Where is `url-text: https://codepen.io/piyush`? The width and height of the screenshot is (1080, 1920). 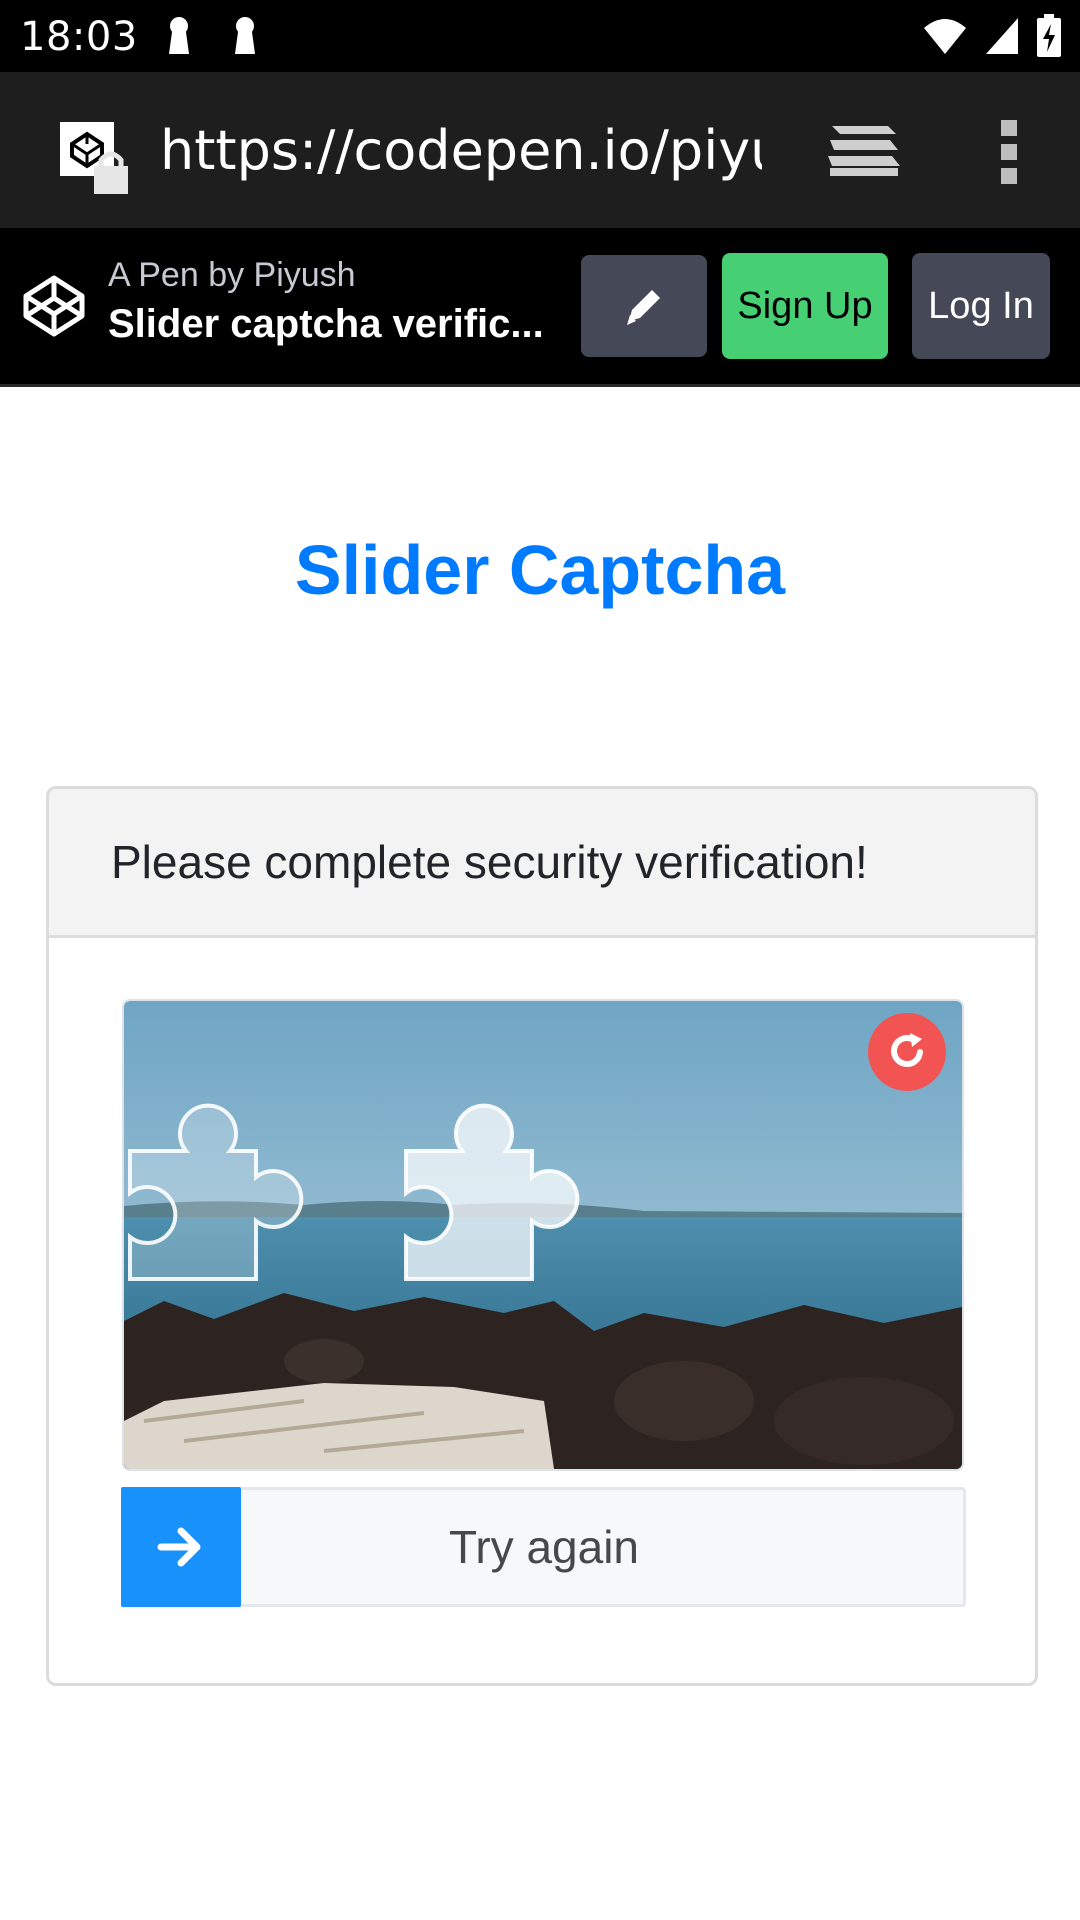
url-text: https://codepen.io/piyush is located at coordinates (461, 151).